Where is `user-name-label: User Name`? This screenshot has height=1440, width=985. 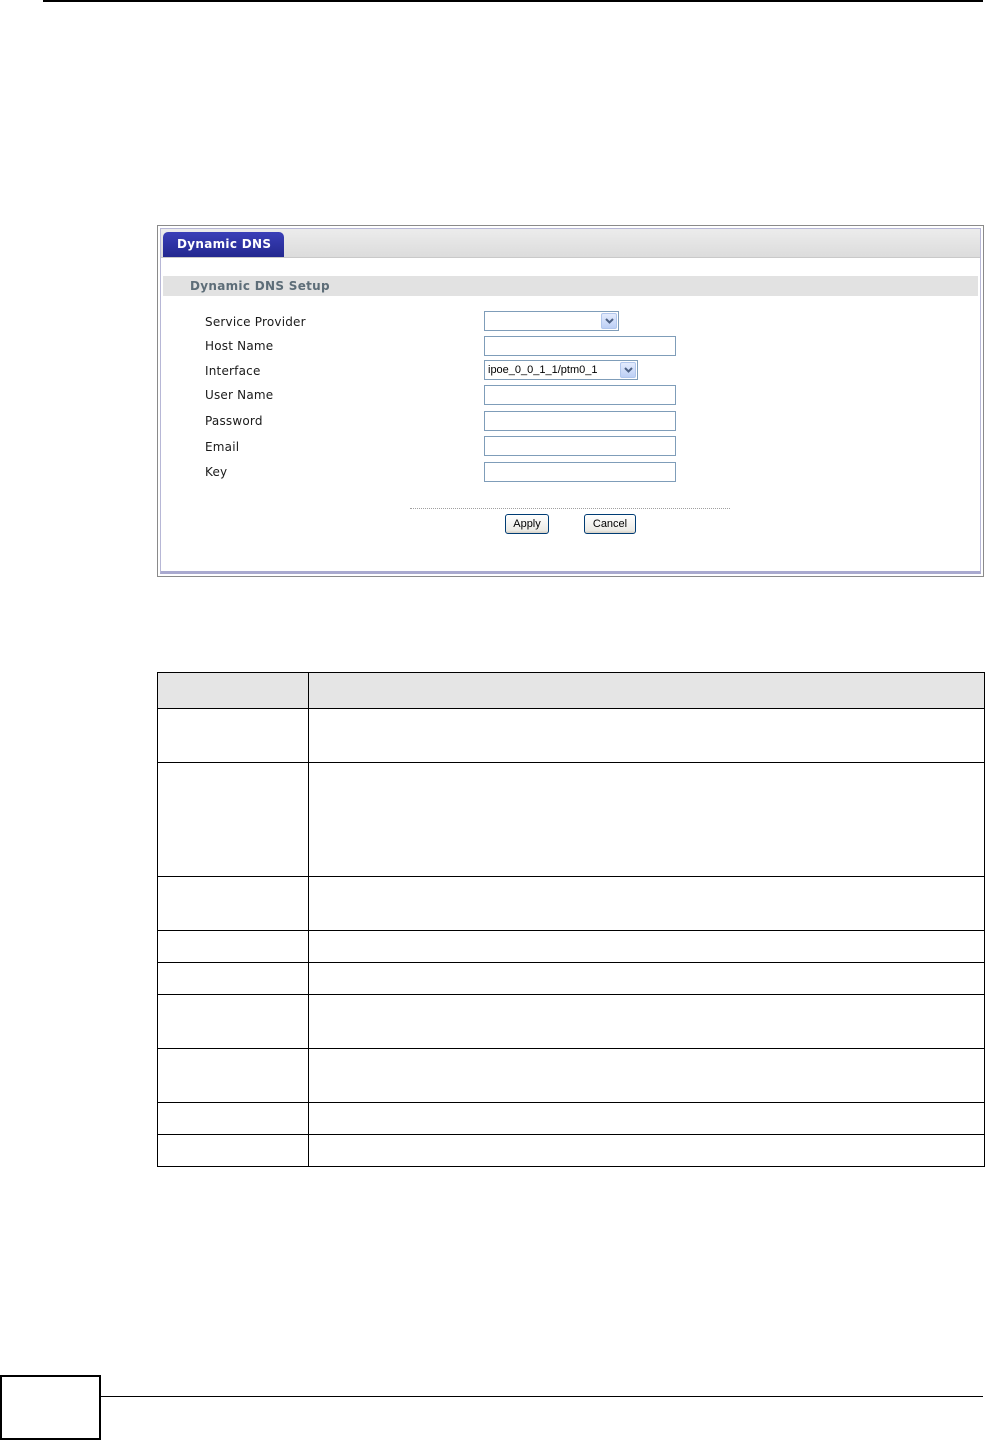
user-name-label: User Name is located at coordinates (239, 395).